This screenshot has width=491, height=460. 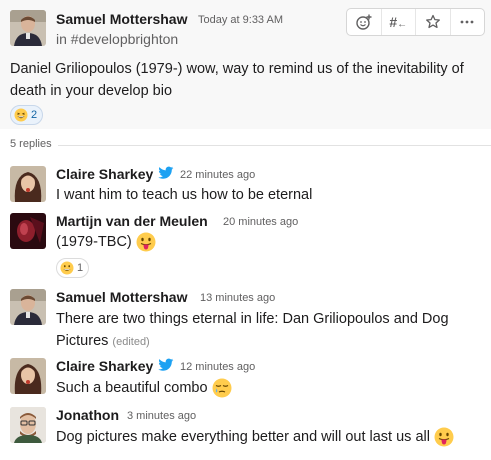 I want to click on message-actions-toolbar: #←, so click(x=415, y=22).